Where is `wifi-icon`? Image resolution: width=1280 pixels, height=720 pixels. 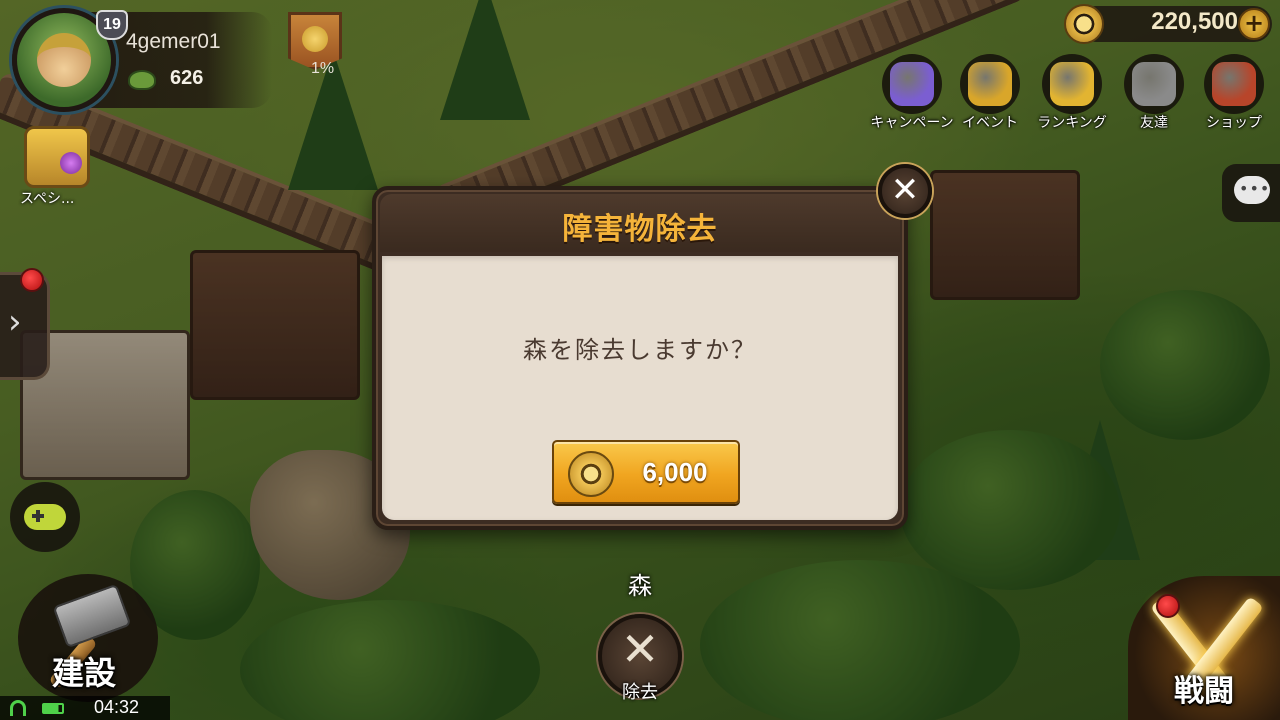
wifi-icon is located at coordinates (18, 708).